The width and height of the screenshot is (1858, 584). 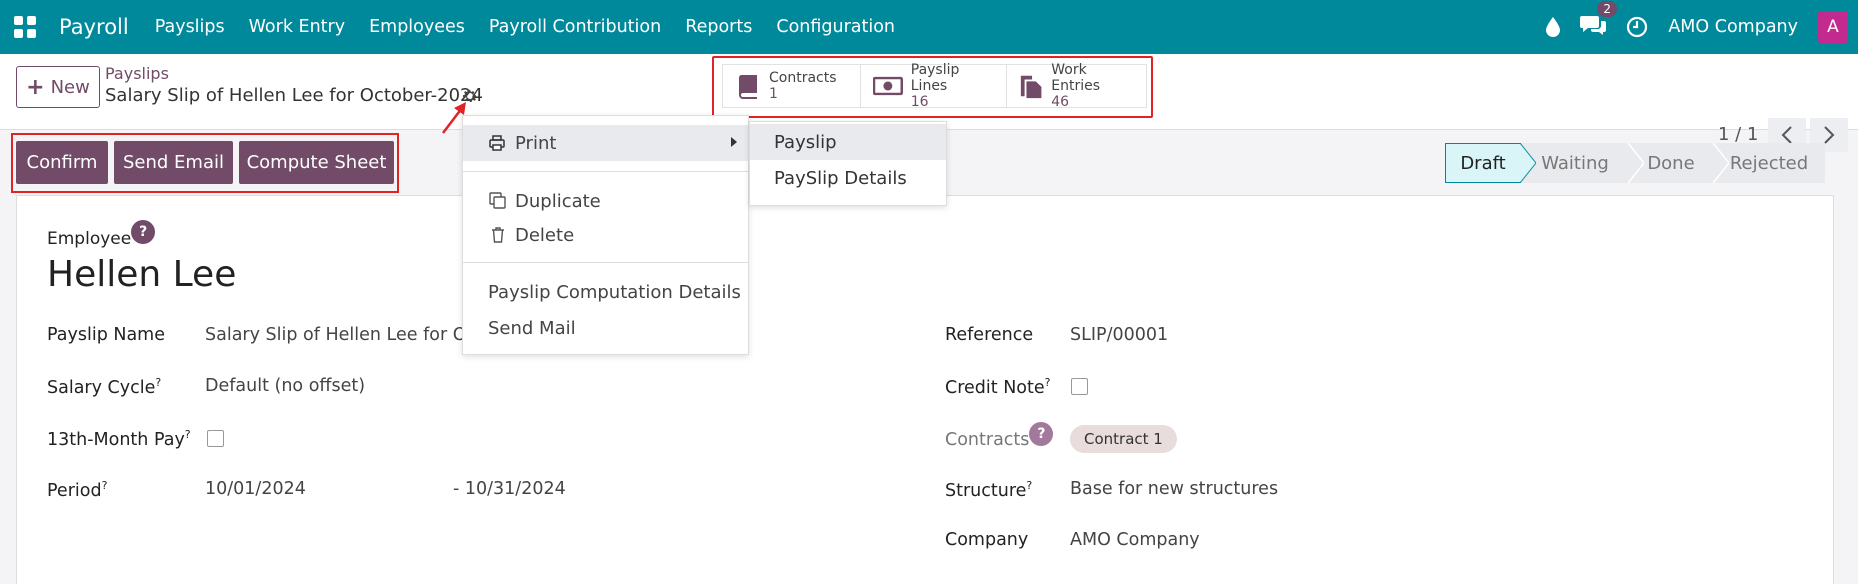 I want to click on stage-arrow-waiting, so click(x=1636, y=163).